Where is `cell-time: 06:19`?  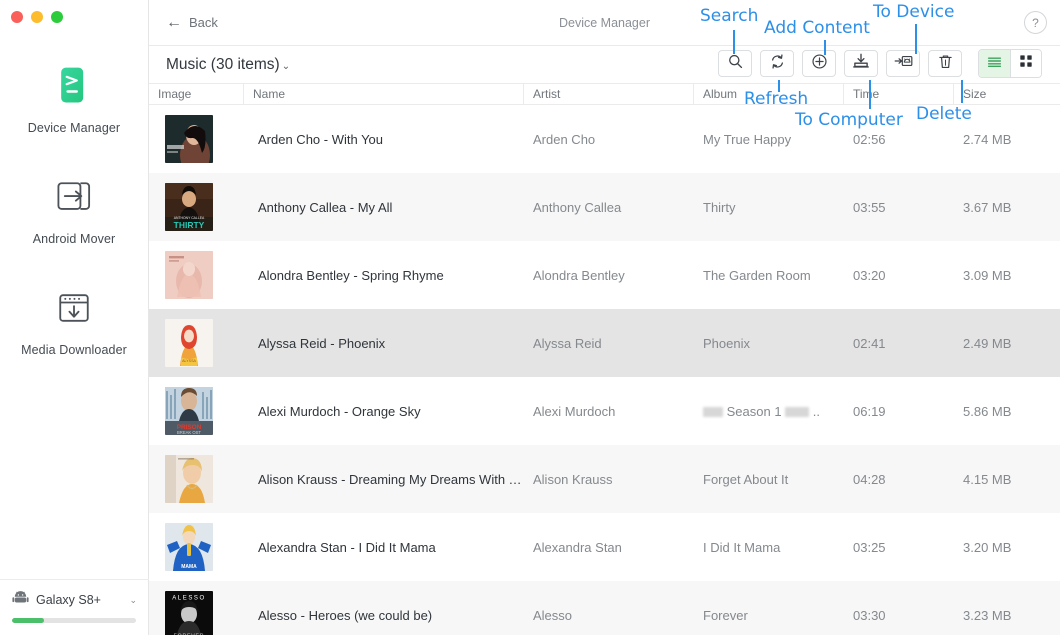 cell-time: 06:19 is located at coordinates (869, 411).